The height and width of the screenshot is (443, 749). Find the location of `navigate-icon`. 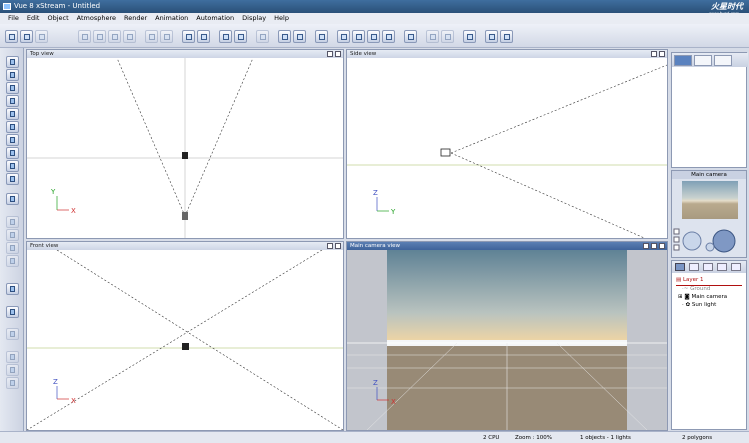

navigate-icon is located at coordinates (506, 36).